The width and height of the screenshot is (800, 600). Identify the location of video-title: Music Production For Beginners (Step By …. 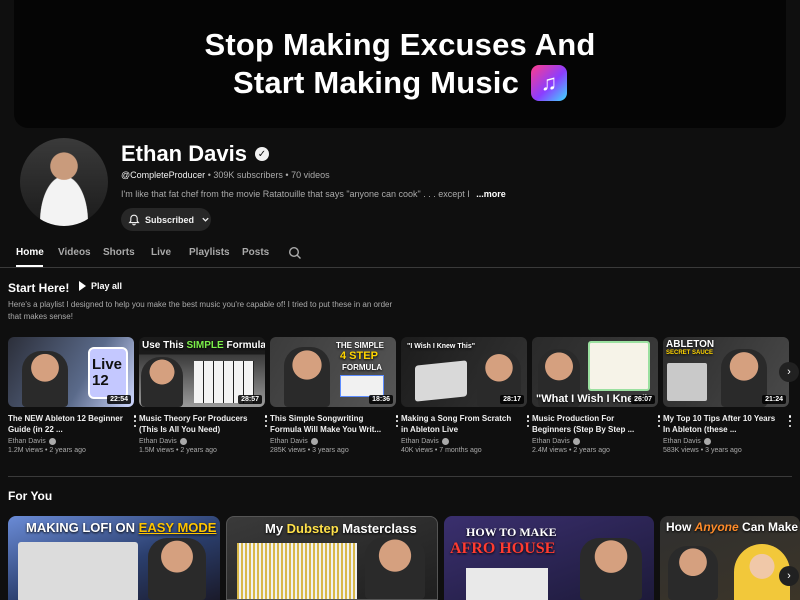
(591, 424).